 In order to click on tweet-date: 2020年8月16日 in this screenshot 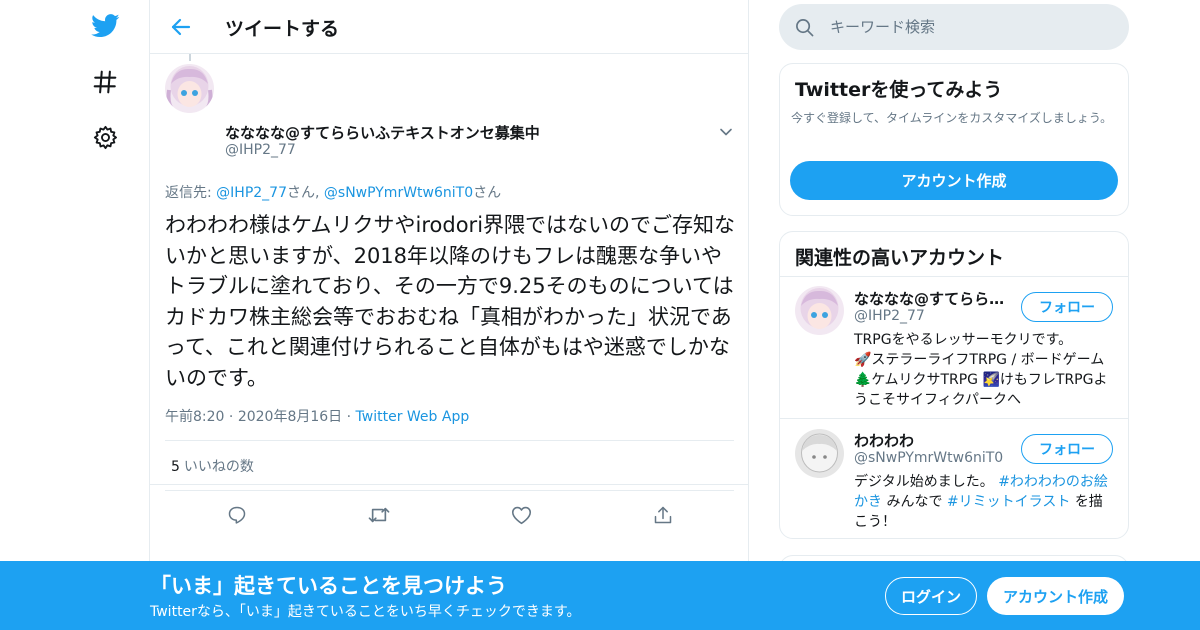, I will do `click(290, 417)`.